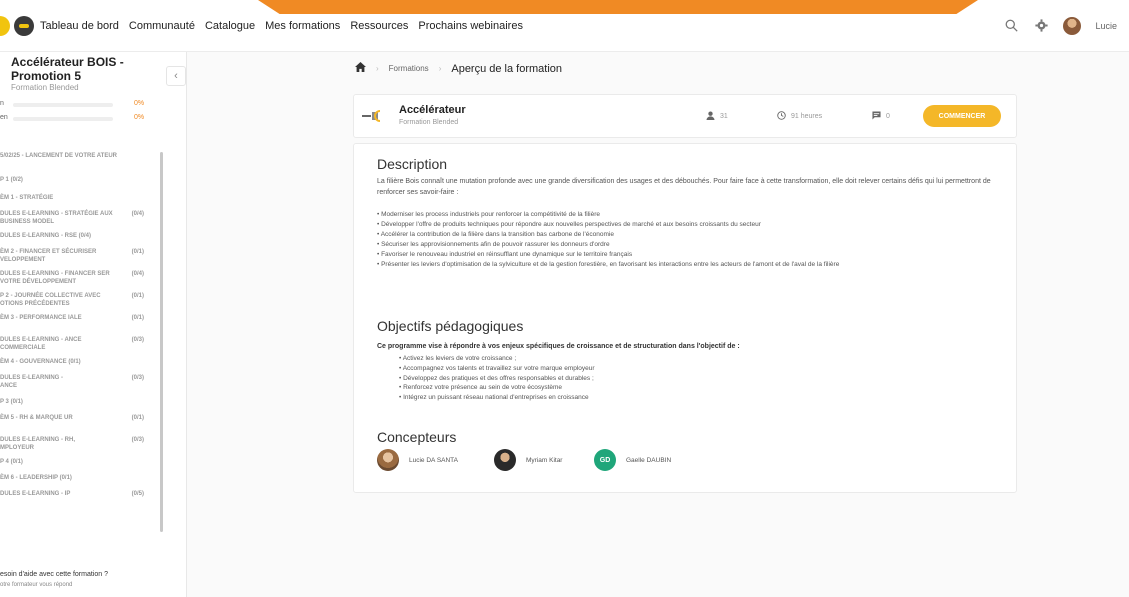 The height and width of the screenshot is (597, 1129). Describe the element at coordinates (137, 494) in the screenshot. I see `module-count: (0/5)` at that location.